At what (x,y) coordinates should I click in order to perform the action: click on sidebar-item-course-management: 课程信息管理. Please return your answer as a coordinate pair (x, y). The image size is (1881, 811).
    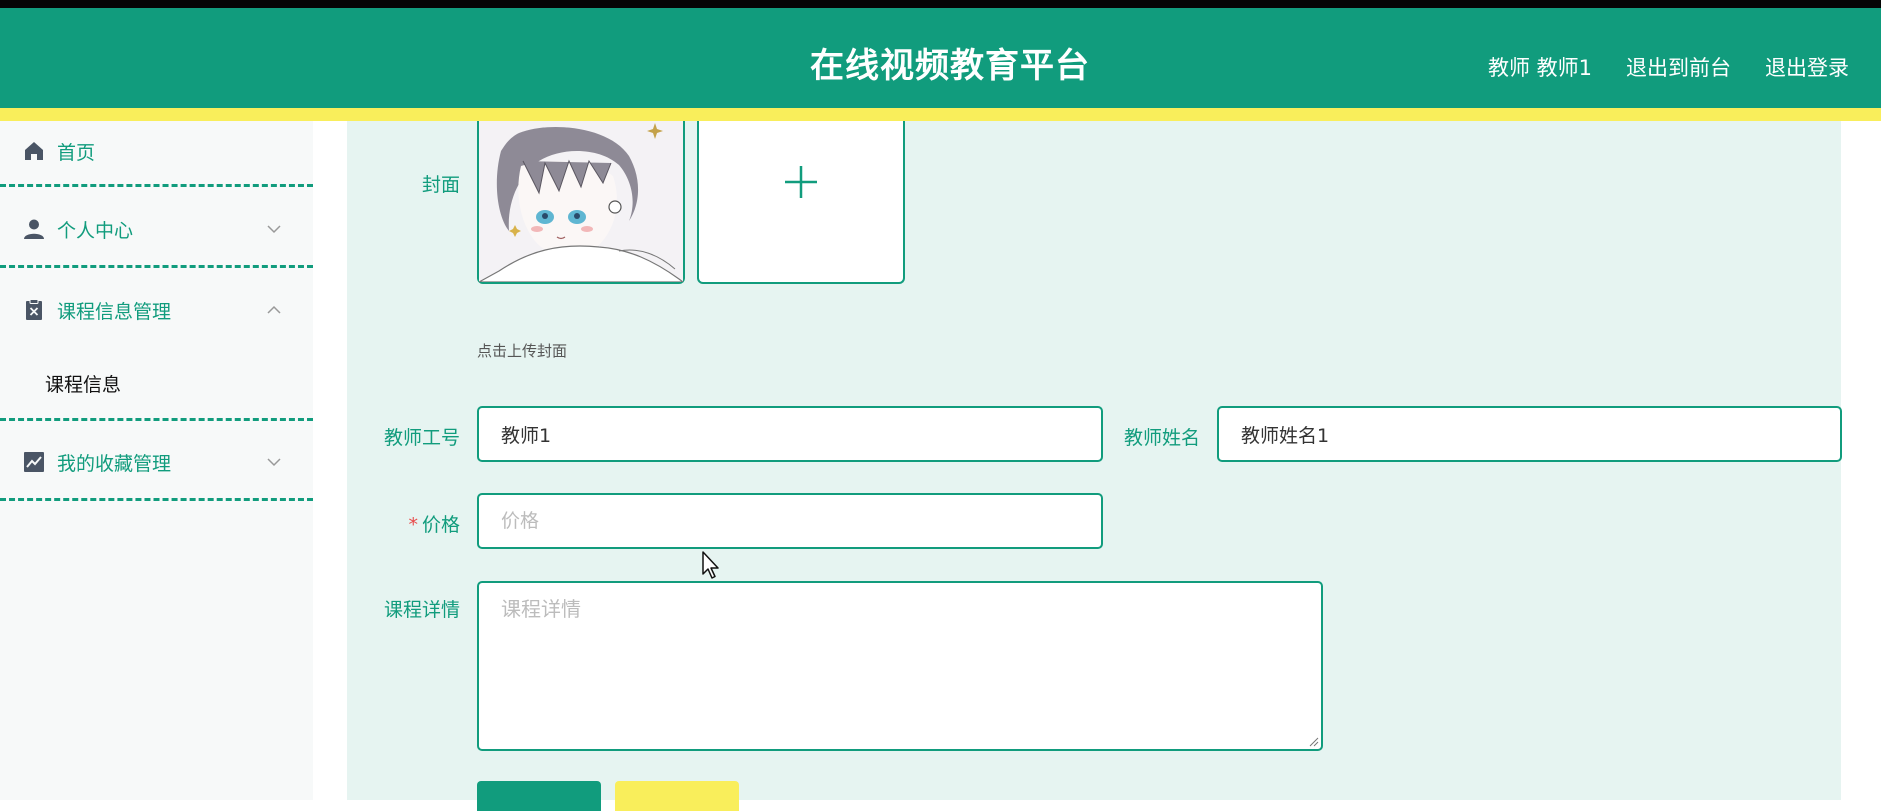
    Looking at the image, I should click on (156, 310).